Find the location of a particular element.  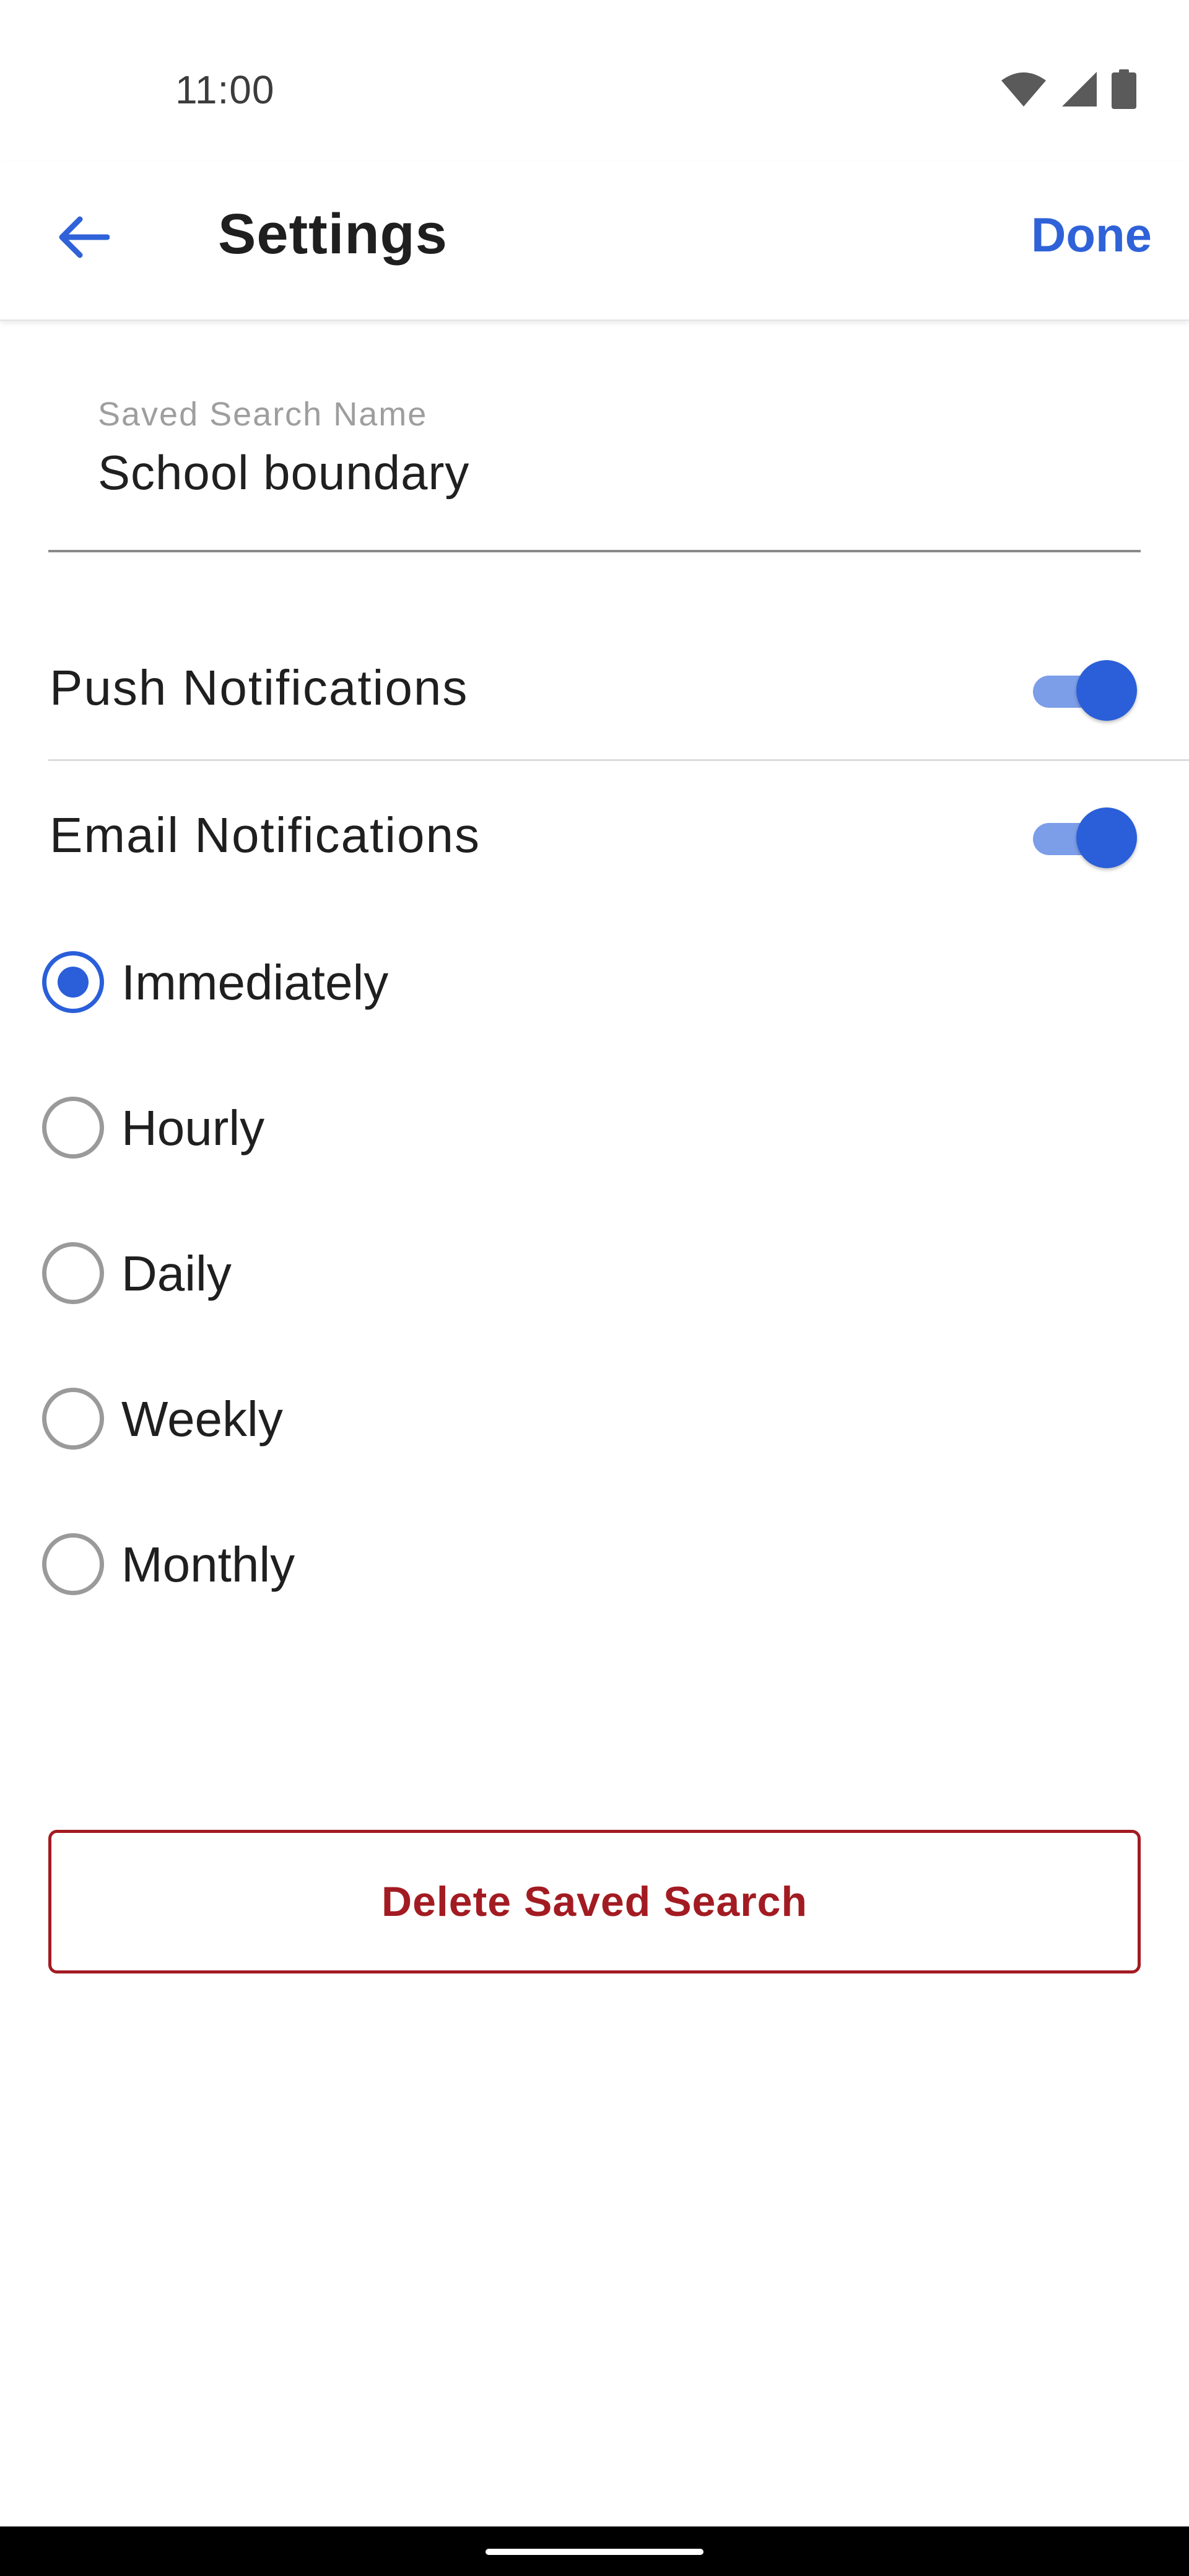

done-button: Done is located at coordinates (1091, 235).